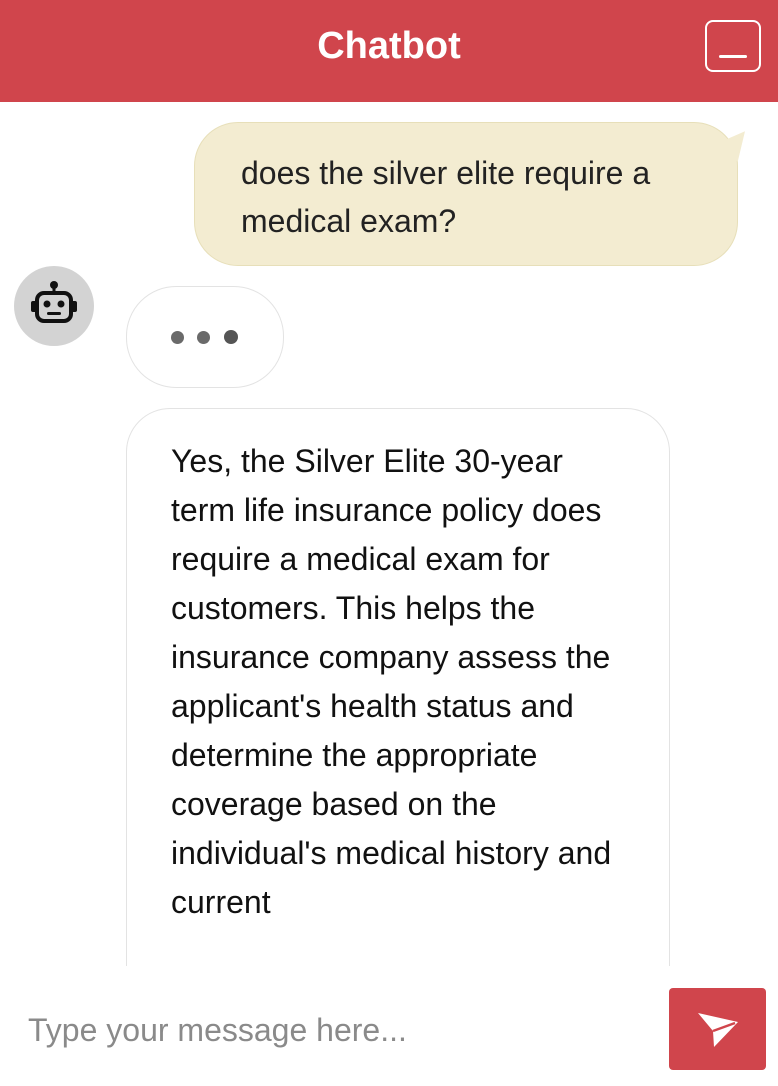 Image resolution: width=778 pixels, height=1086 pixels. What do you see at coordinates (338, 1030) in the screenshot?
I see `message-input` at bounding box center [338, 1030].